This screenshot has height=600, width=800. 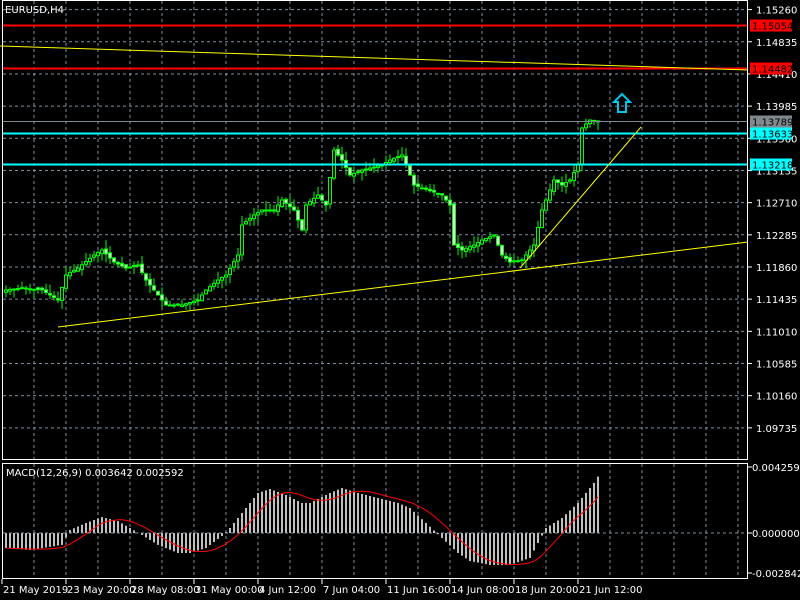 What do you see at coordinates (772, 135) in the screenshot?
I see `level-tag-label: 1.13633` at bounding box center [772, 135].